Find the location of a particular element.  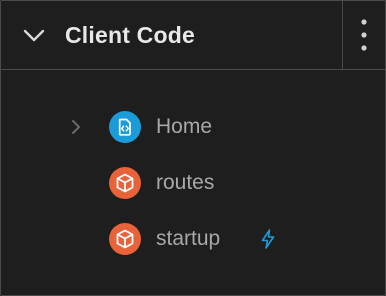

chevron-down-icon is located at coordinates (34, 35).